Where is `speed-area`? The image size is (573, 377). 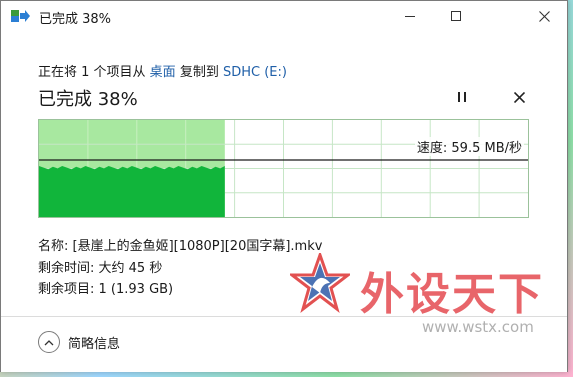 speed-area is located at coordinates (132, 191).